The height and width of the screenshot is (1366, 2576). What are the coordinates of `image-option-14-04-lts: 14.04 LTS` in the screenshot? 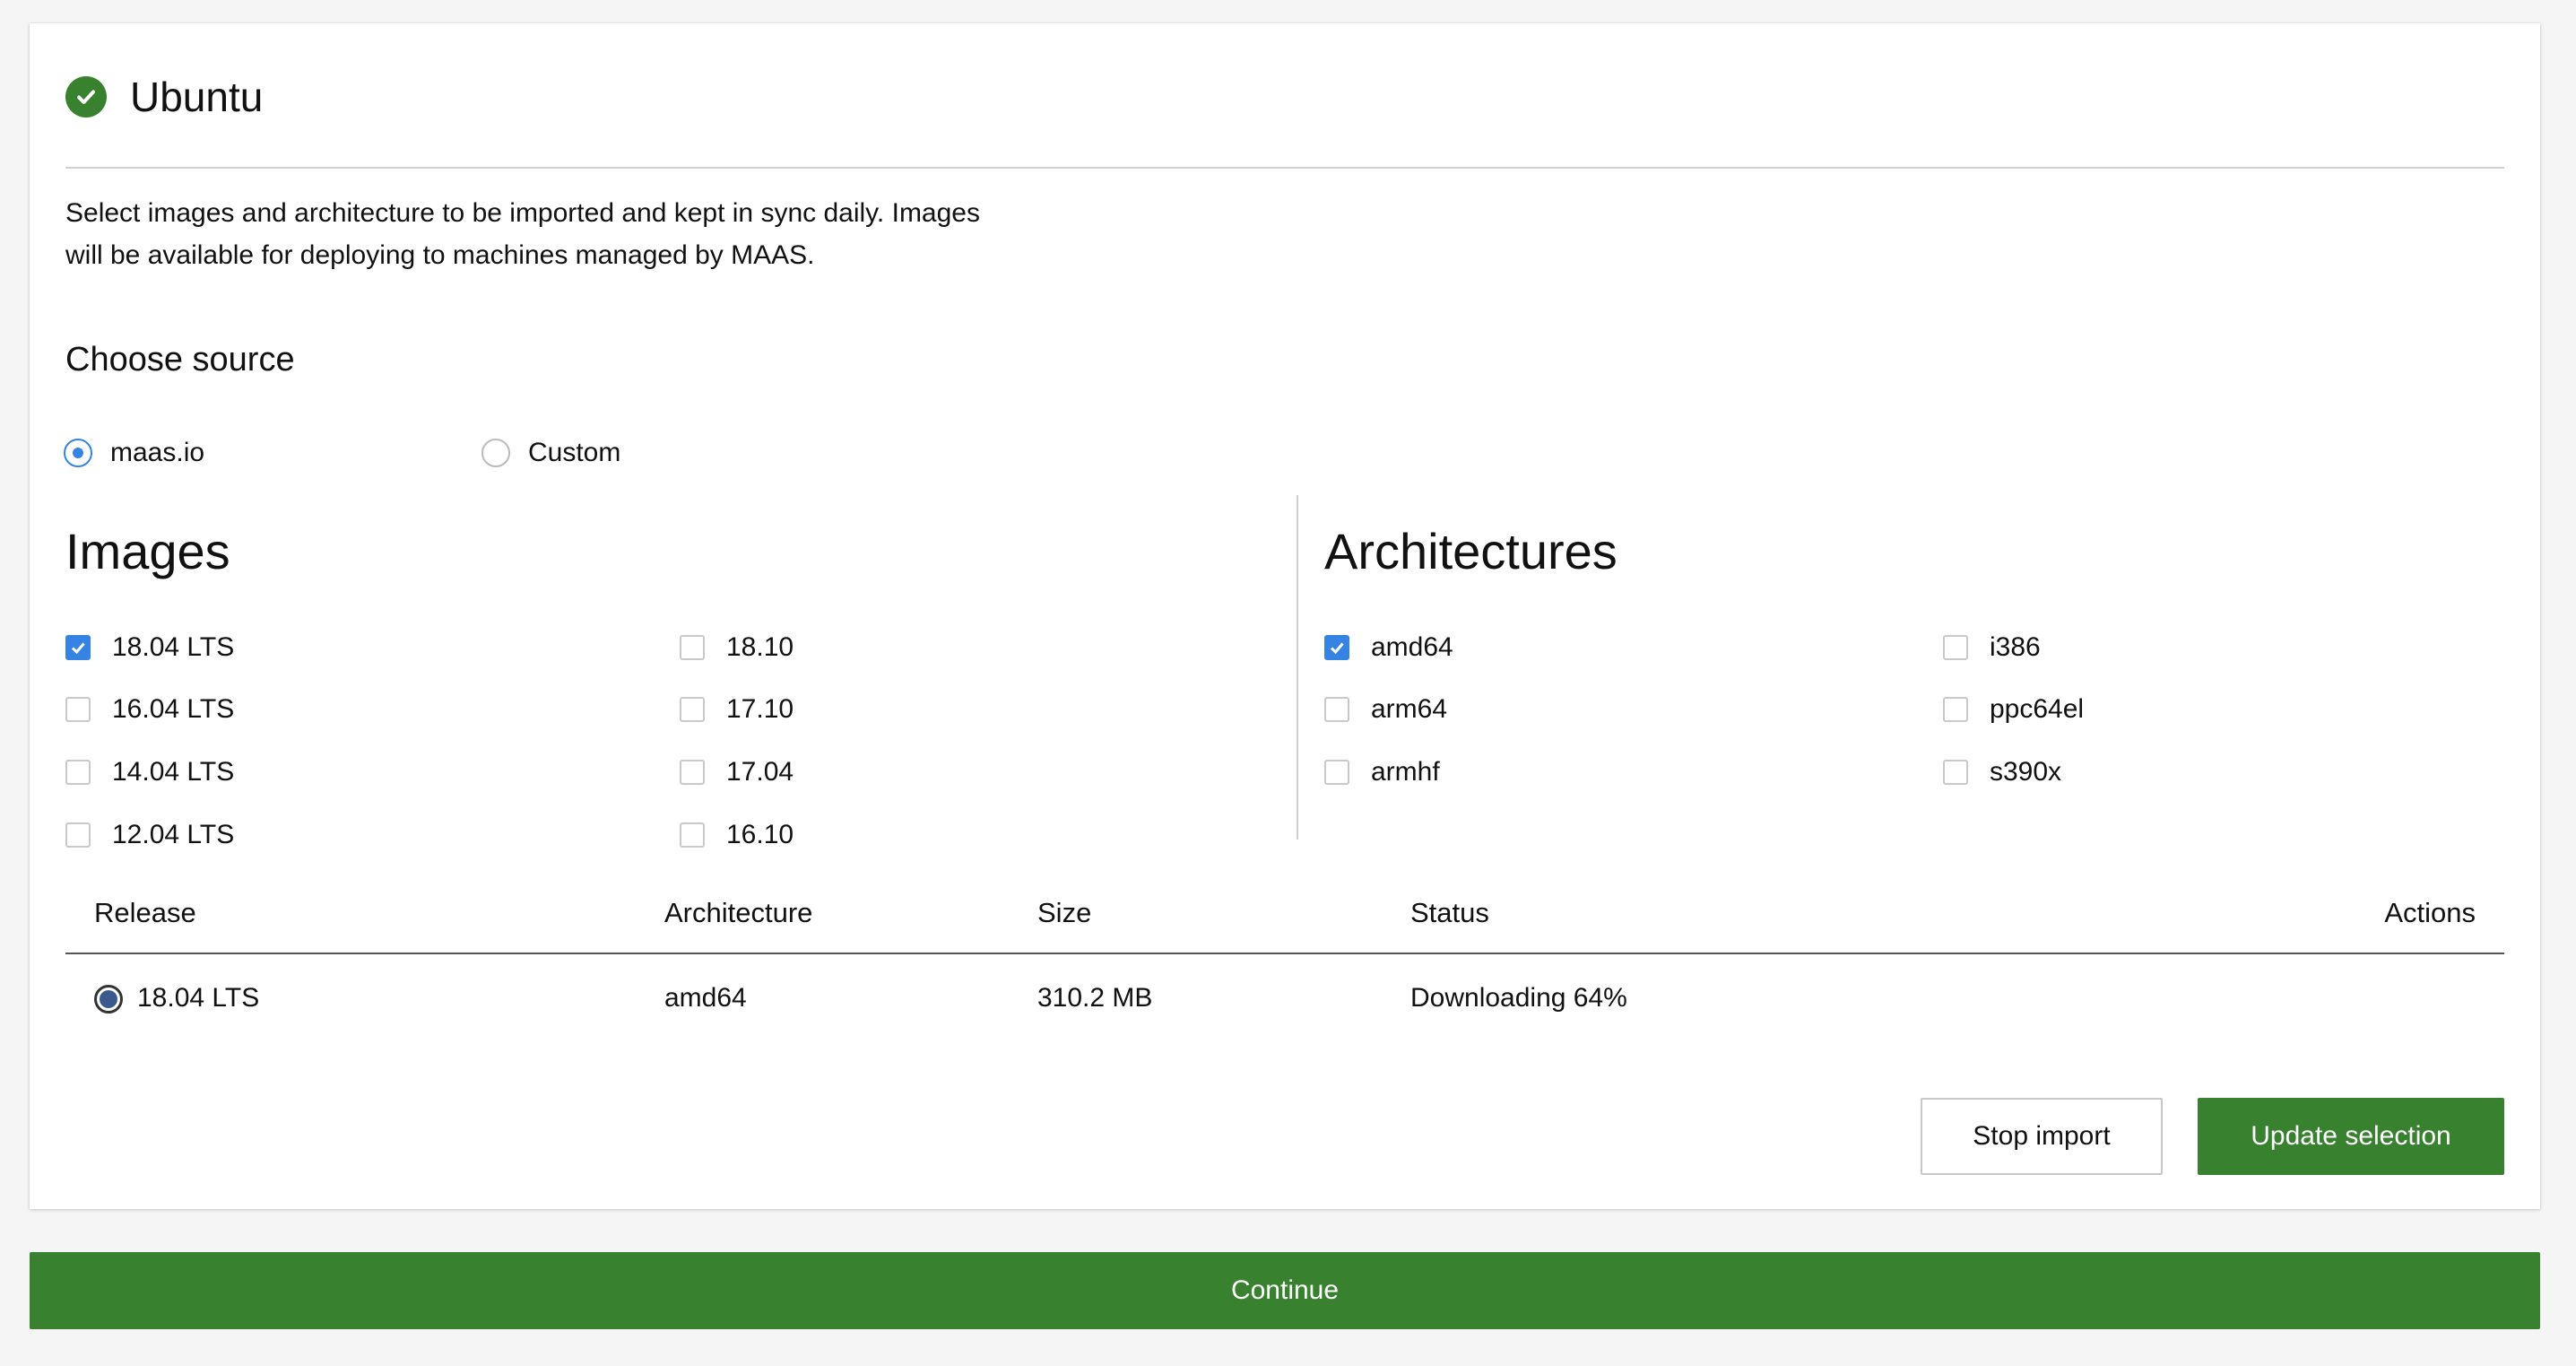 It's located at (149, 772).